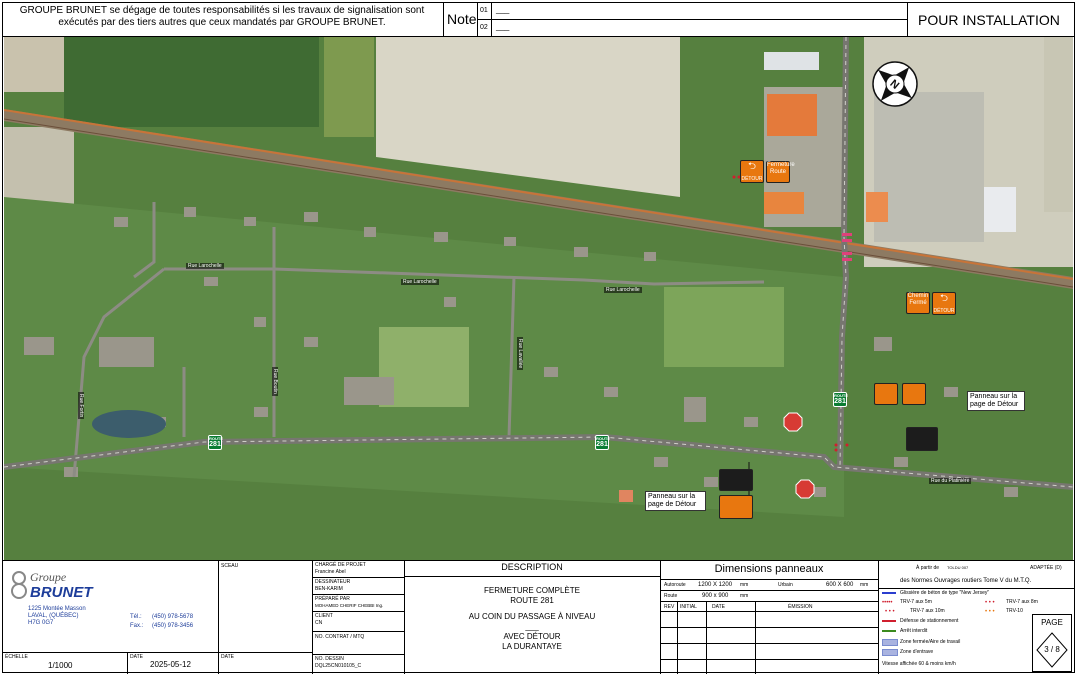 This screenshot has height=677, width=1079. I want to click on company-address-line: H7G 0G7, so click(41, 623).